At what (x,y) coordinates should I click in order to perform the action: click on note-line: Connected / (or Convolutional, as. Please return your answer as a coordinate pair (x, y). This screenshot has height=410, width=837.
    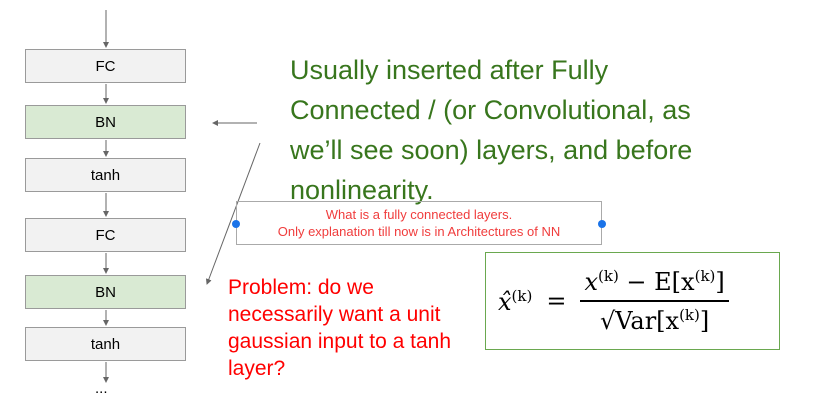
    Looking at the image, I should click on (490, 110).